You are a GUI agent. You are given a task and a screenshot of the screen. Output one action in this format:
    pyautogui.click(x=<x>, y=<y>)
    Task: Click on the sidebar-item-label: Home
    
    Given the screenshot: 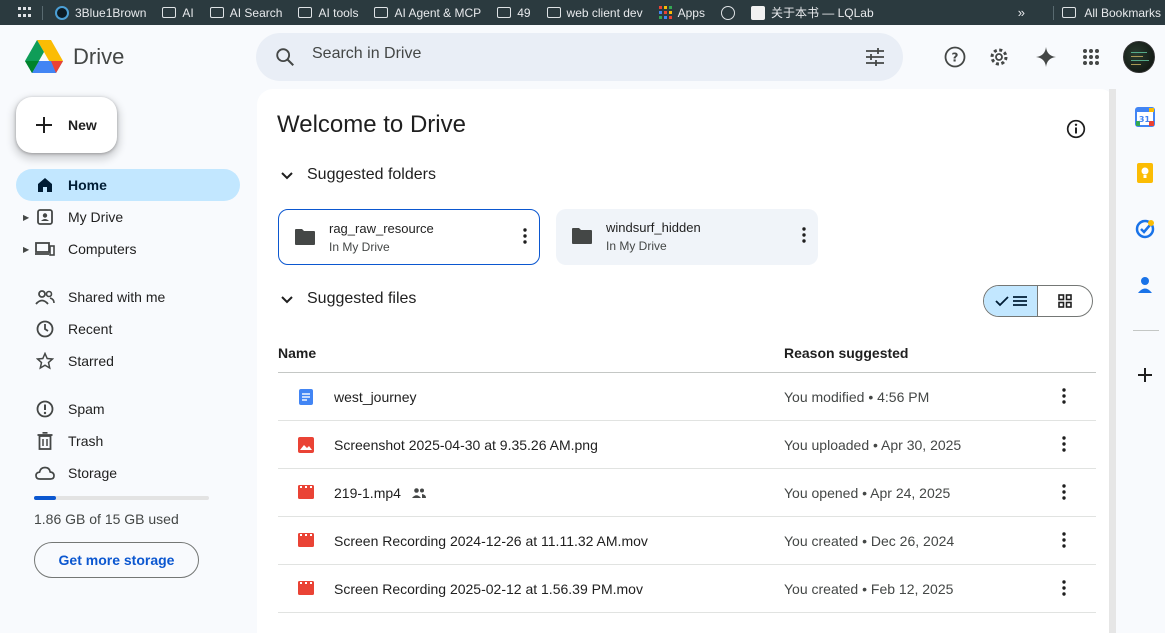 What is the action you would take?
    pyautogui.click(x=87, y=185)
    